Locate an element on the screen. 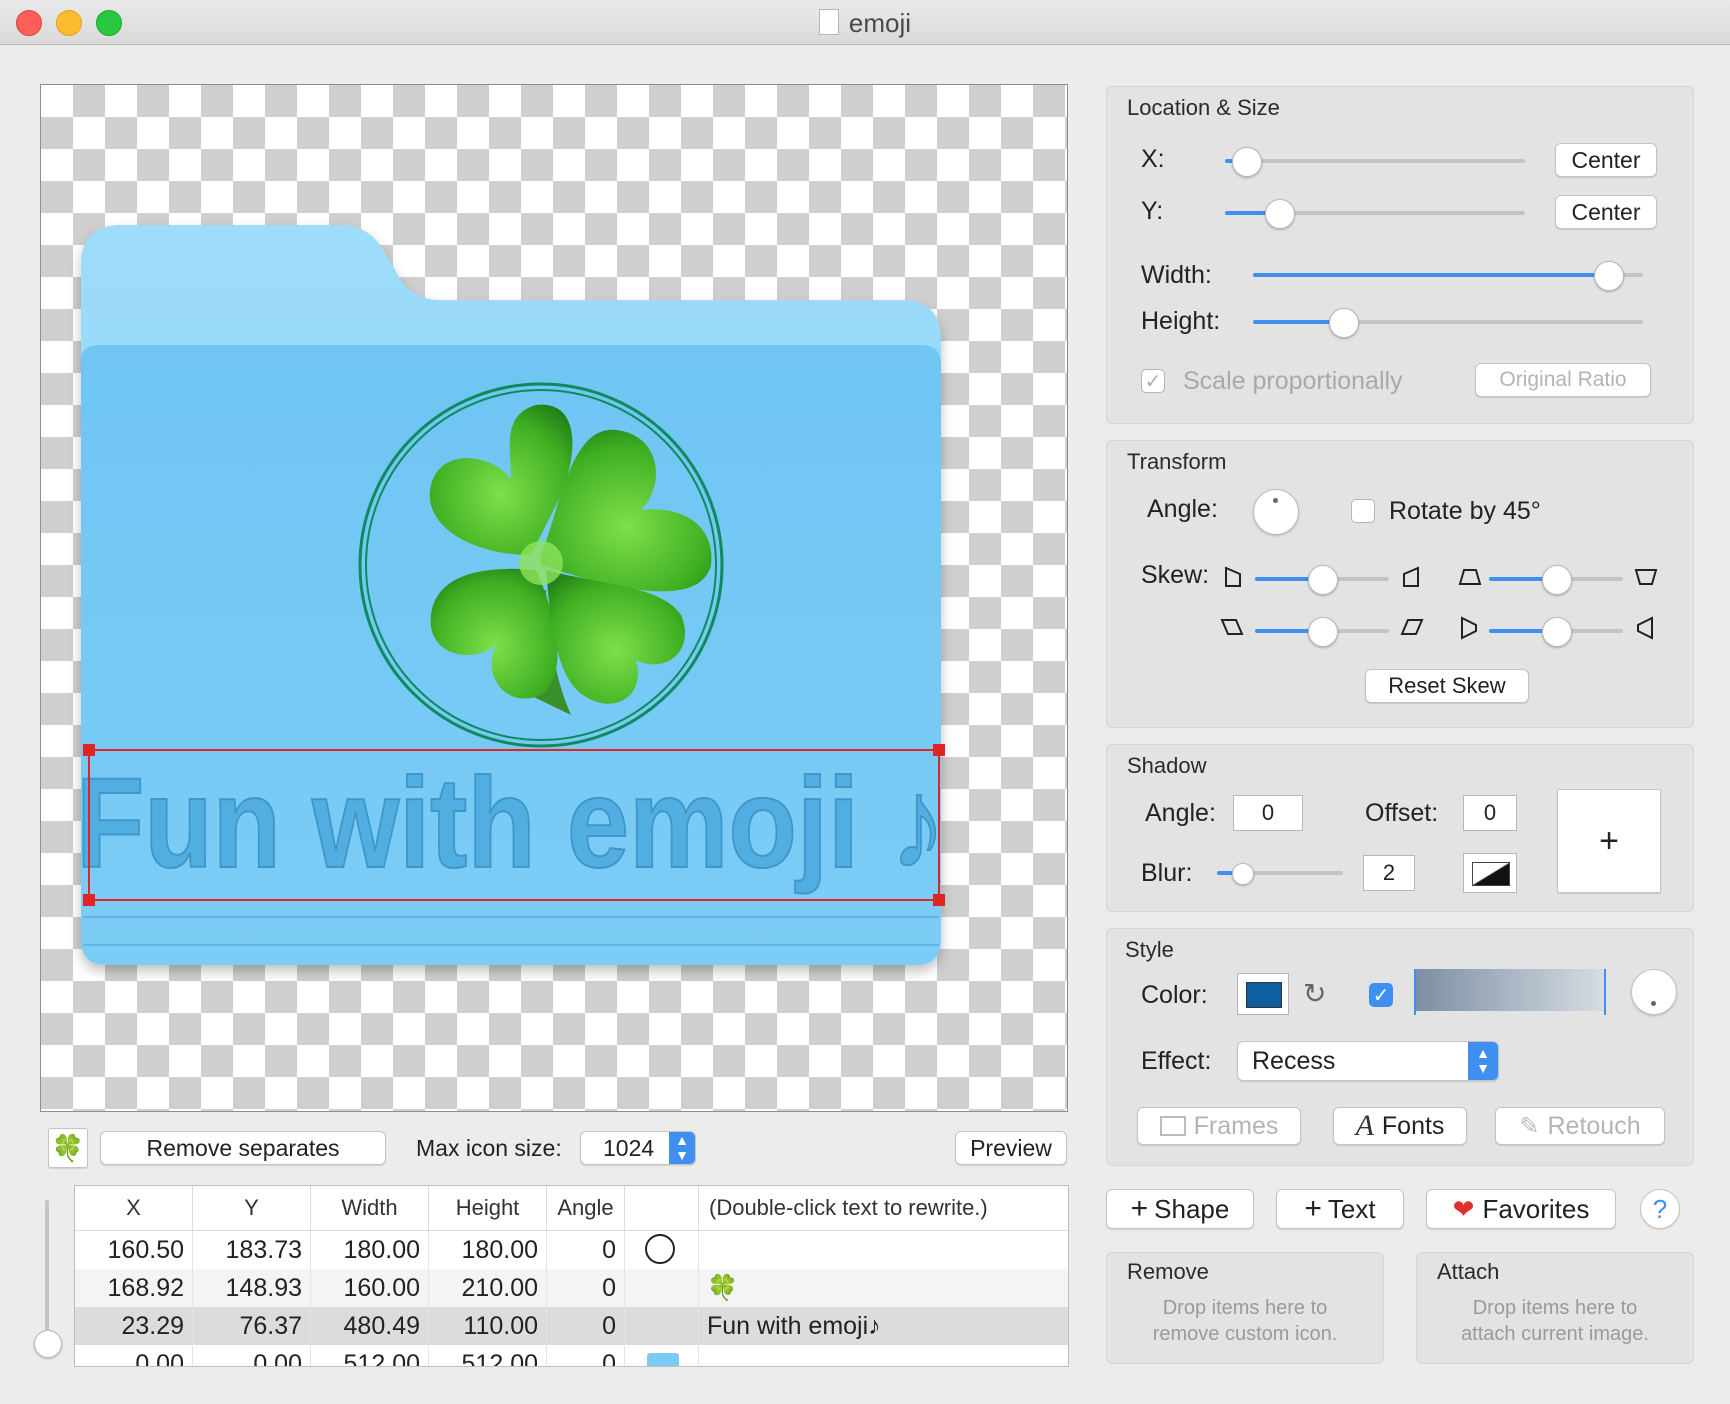  effect-label: Effect: is located at coordinates (1176, 1061).